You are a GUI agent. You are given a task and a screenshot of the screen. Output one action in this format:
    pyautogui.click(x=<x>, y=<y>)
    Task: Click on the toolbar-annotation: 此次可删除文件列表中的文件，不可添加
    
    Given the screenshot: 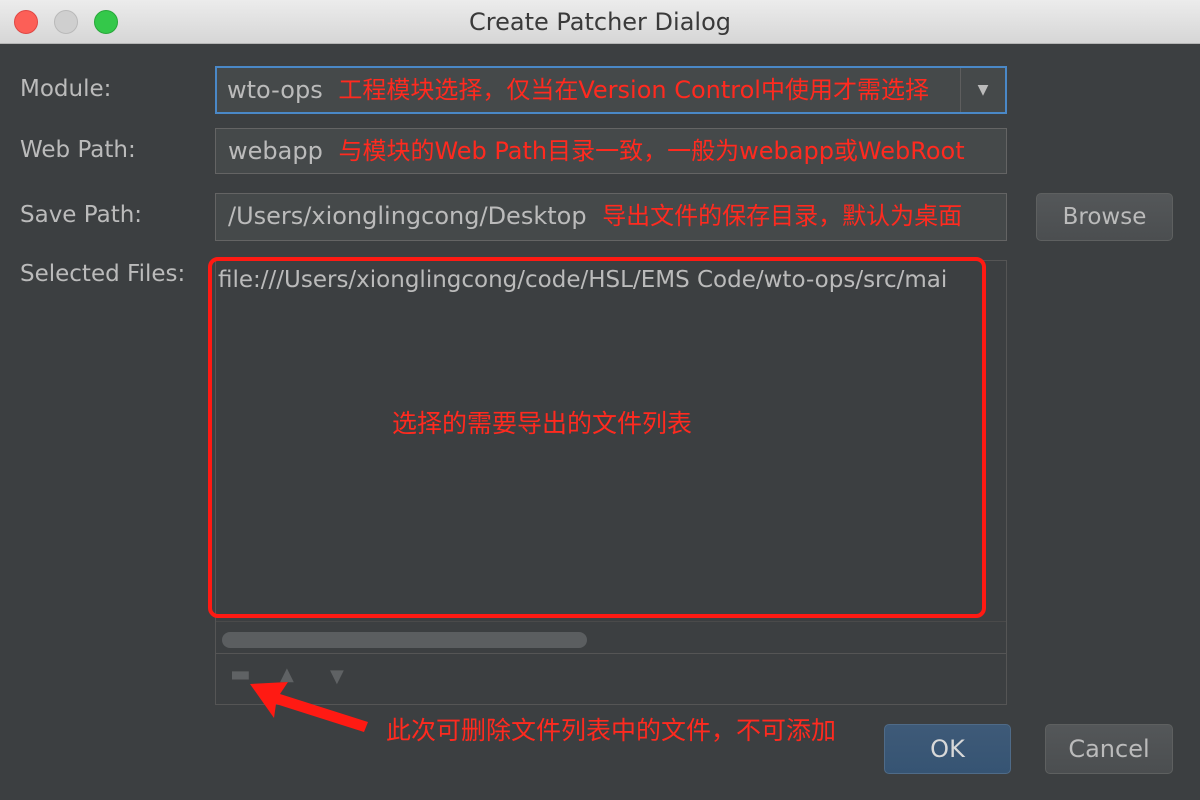 What is the action you would take?
    pyautogui.click(x=611, y=730)
    